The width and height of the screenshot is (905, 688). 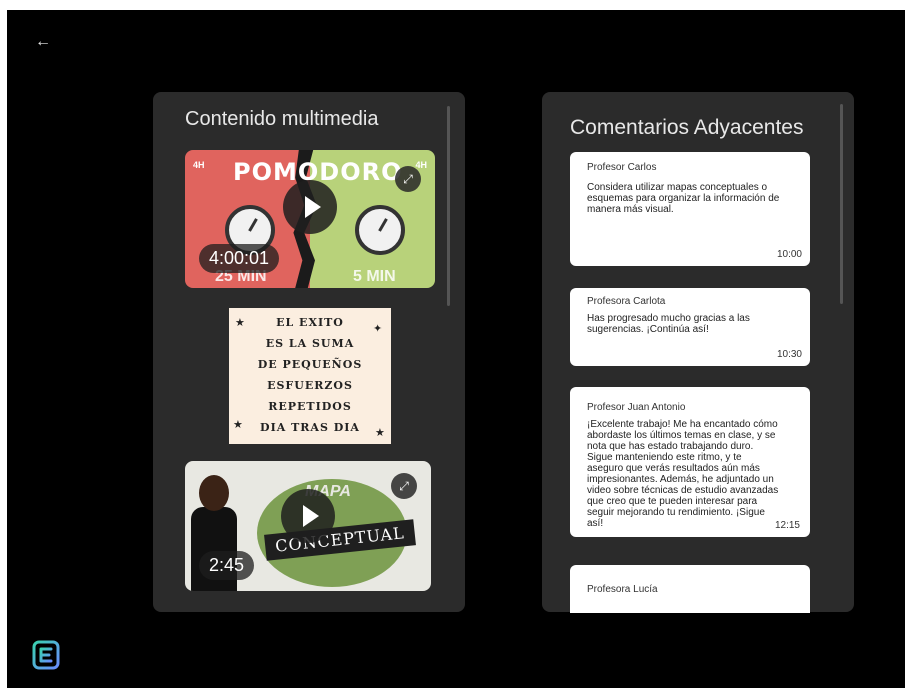 What do you see at coordinates (448, 206) in the screenshot?
I see `multimedia-scrollbar` at bounding box center [448, 206].